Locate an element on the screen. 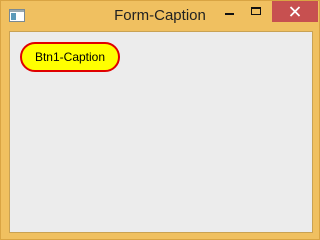 This screenshot has width=320, height=240. minimize-button is located at coordinates (229, 11).